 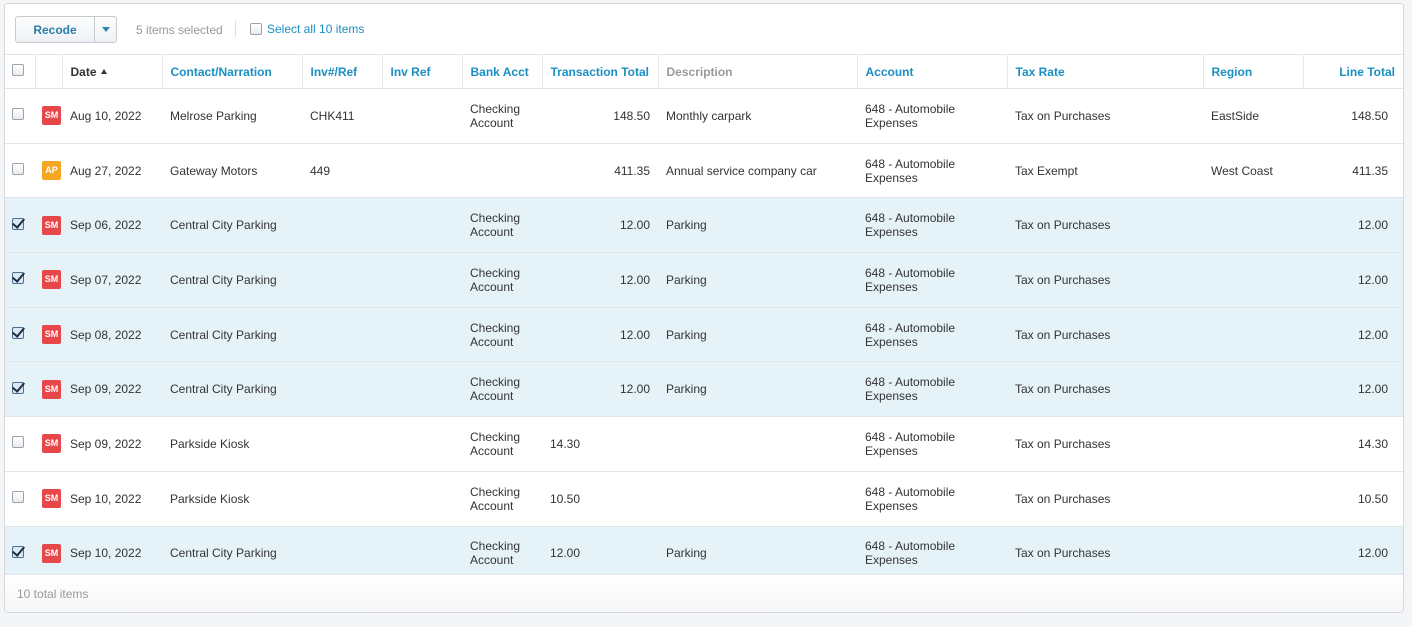 I want to click on recode-dropdown-button, so click(x=105, y=29).